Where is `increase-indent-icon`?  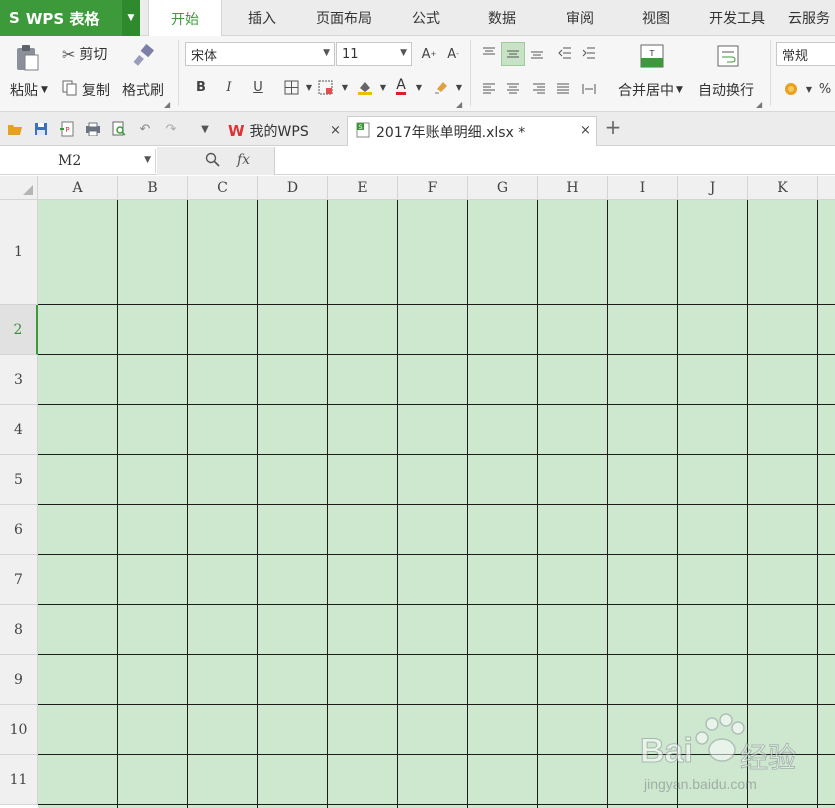 increase-indent-icon is located at coordinates (589, 53).